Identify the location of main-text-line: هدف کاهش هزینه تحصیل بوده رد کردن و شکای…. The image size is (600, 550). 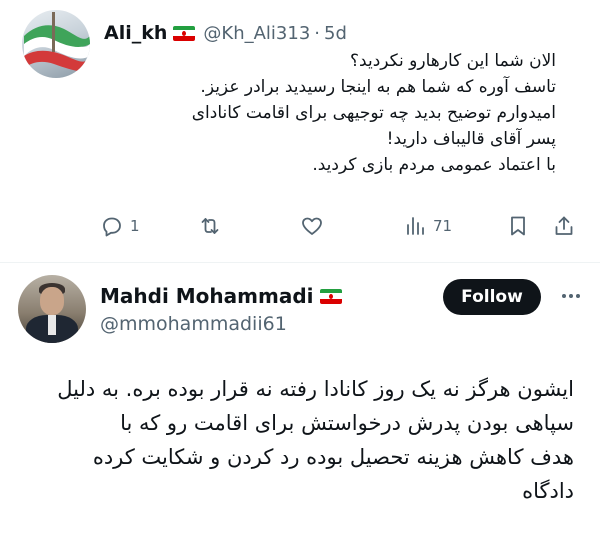
(333, 457).